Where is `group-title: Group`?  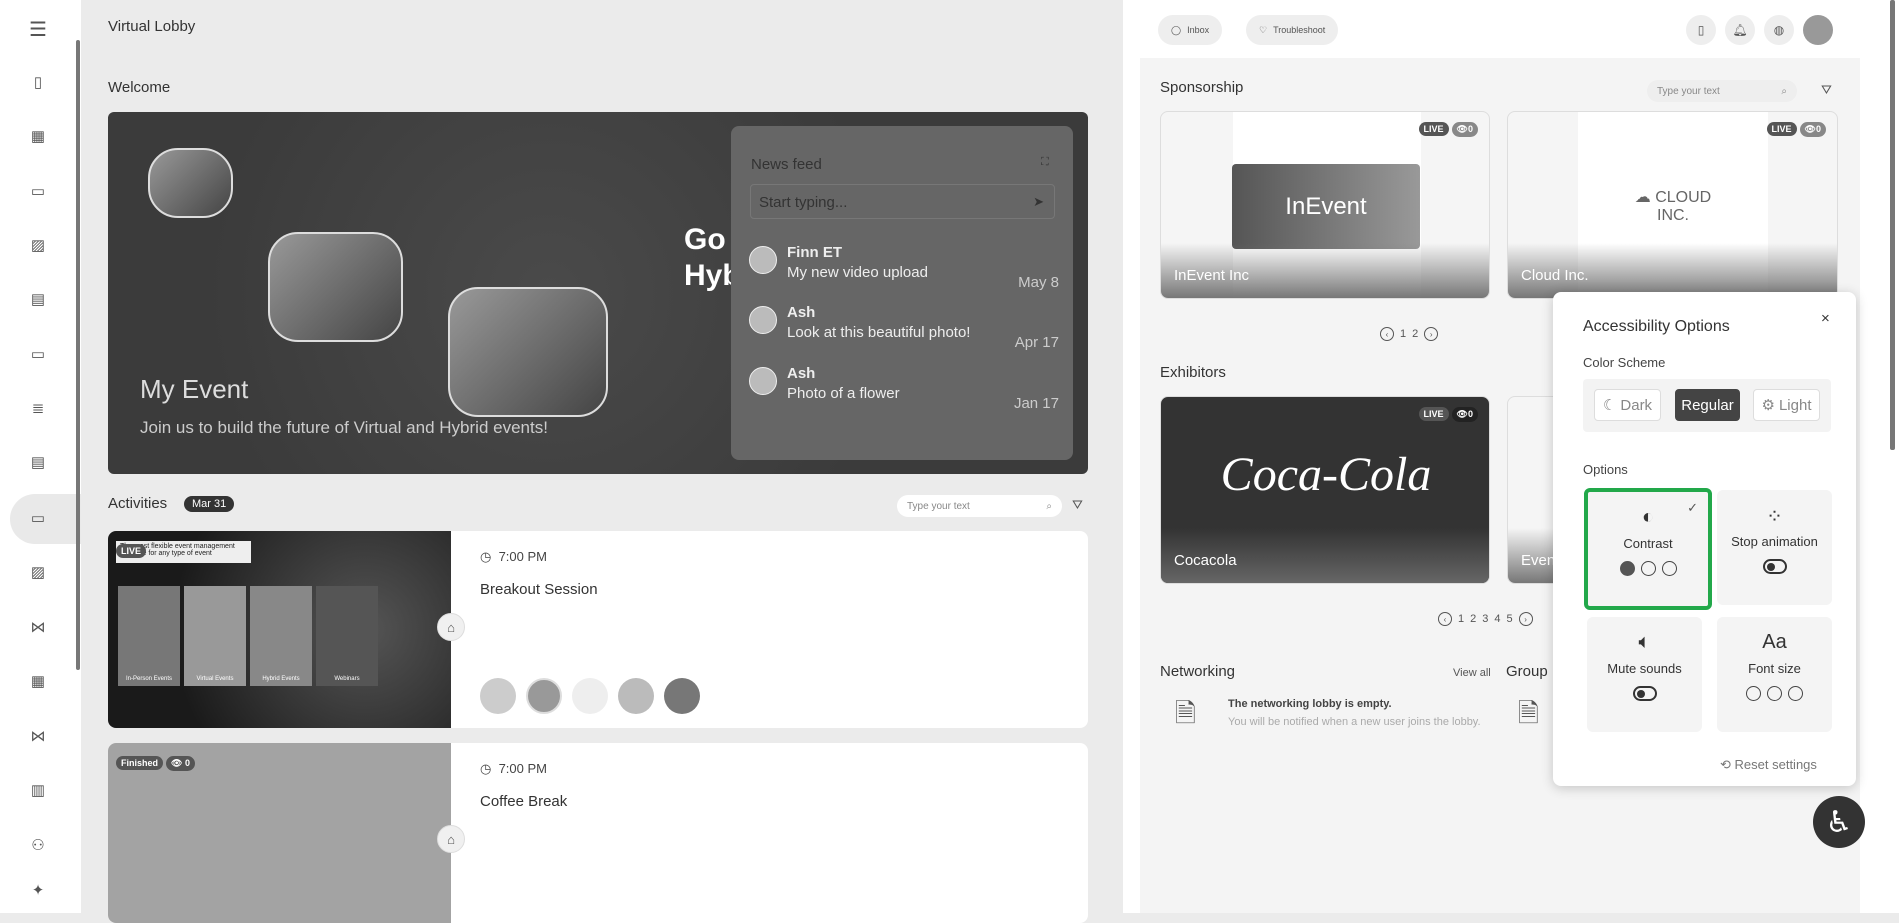
group-title: Group is located at coordinates (1527, 671).